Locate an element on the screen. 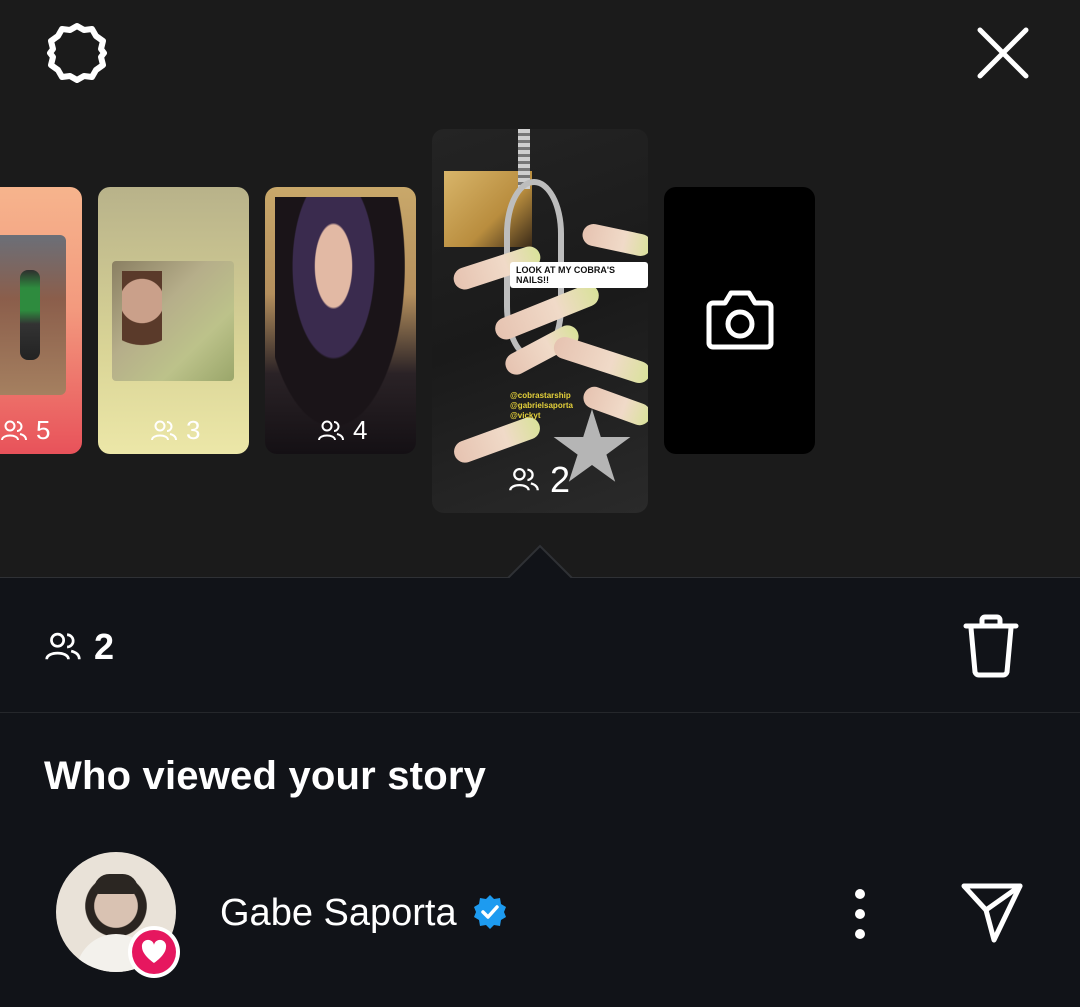 This screenshot has height=1007, width=1080. story-view-count-text: 3 is located at coordinates (193, 430).